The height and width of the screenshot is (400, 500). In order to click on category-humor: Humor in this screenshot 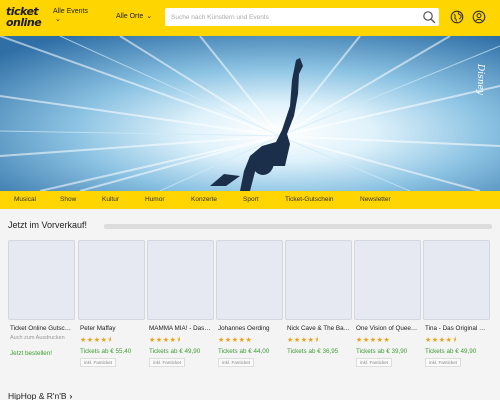, I will do `click(155, 200)`.